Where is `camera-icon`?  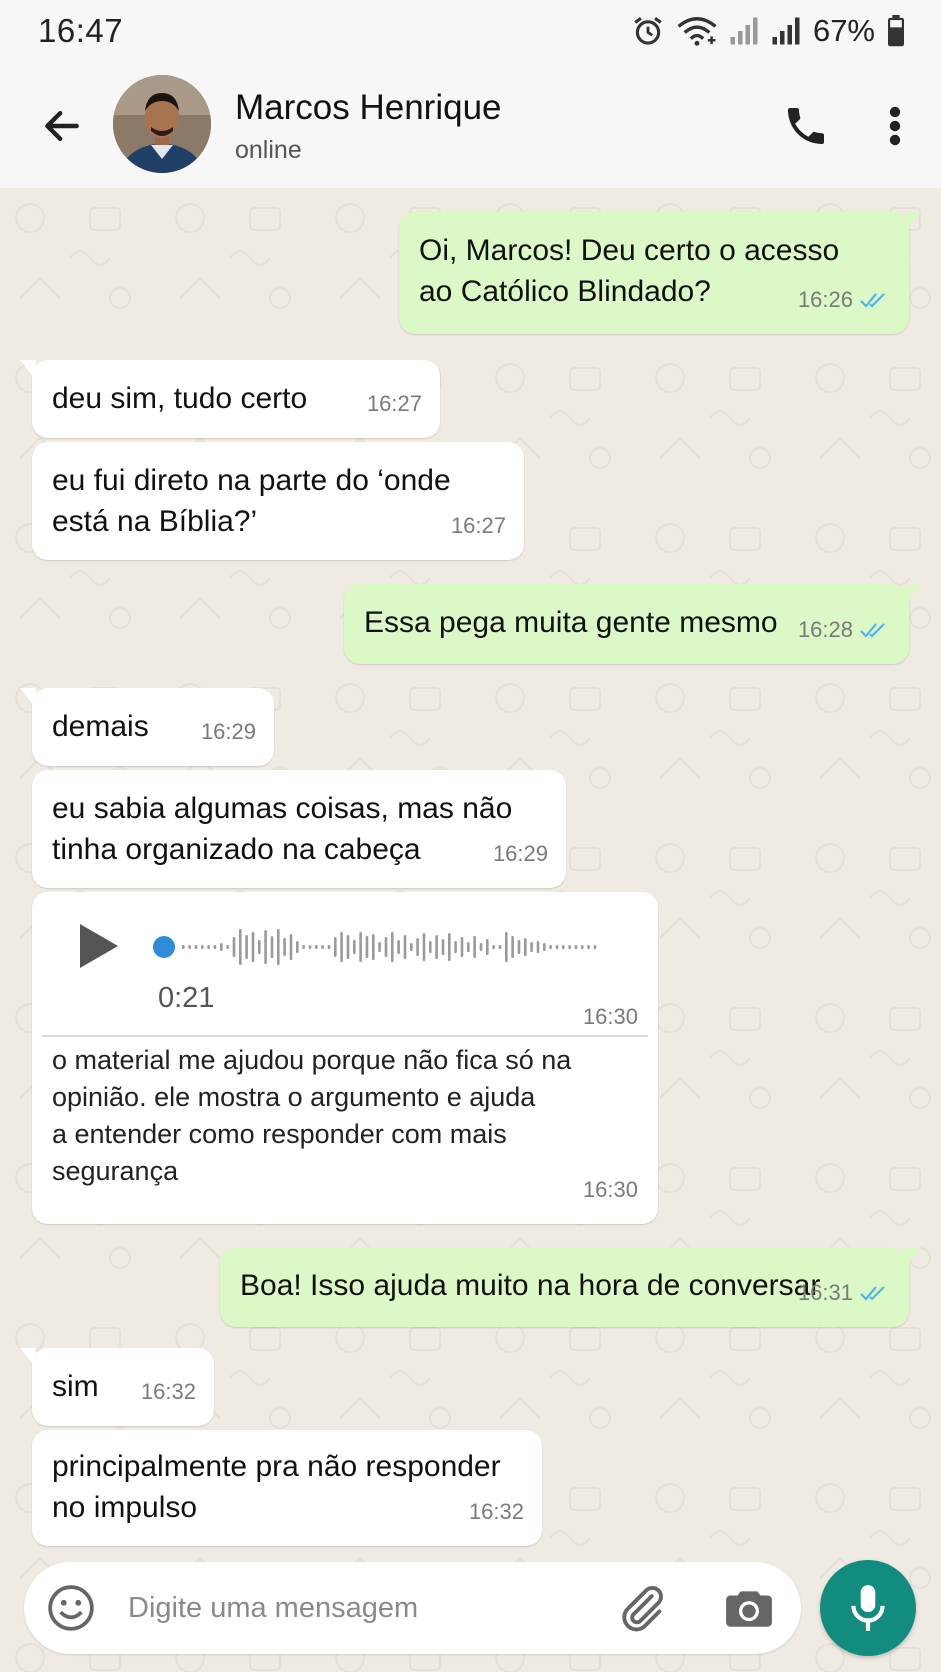
camera-icon is located at coordinates (749, 1608).